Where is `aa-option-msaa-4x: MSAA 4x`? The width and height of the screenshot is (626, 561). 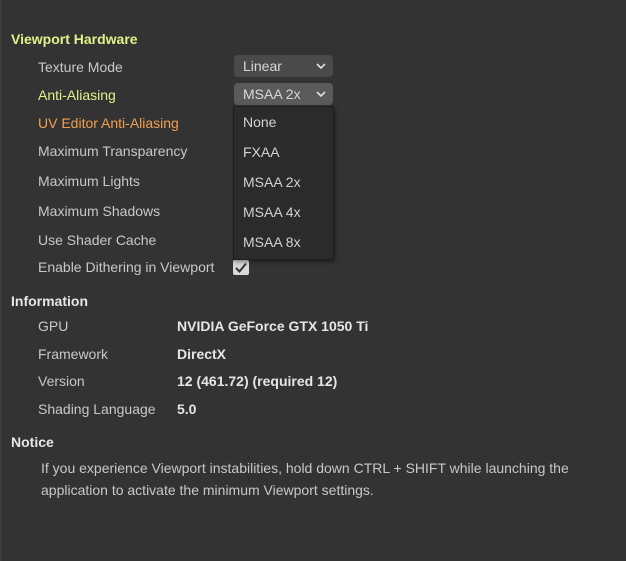 aa-option-msaa-4x: MSAA 4x is located at coordinates (272, 212).